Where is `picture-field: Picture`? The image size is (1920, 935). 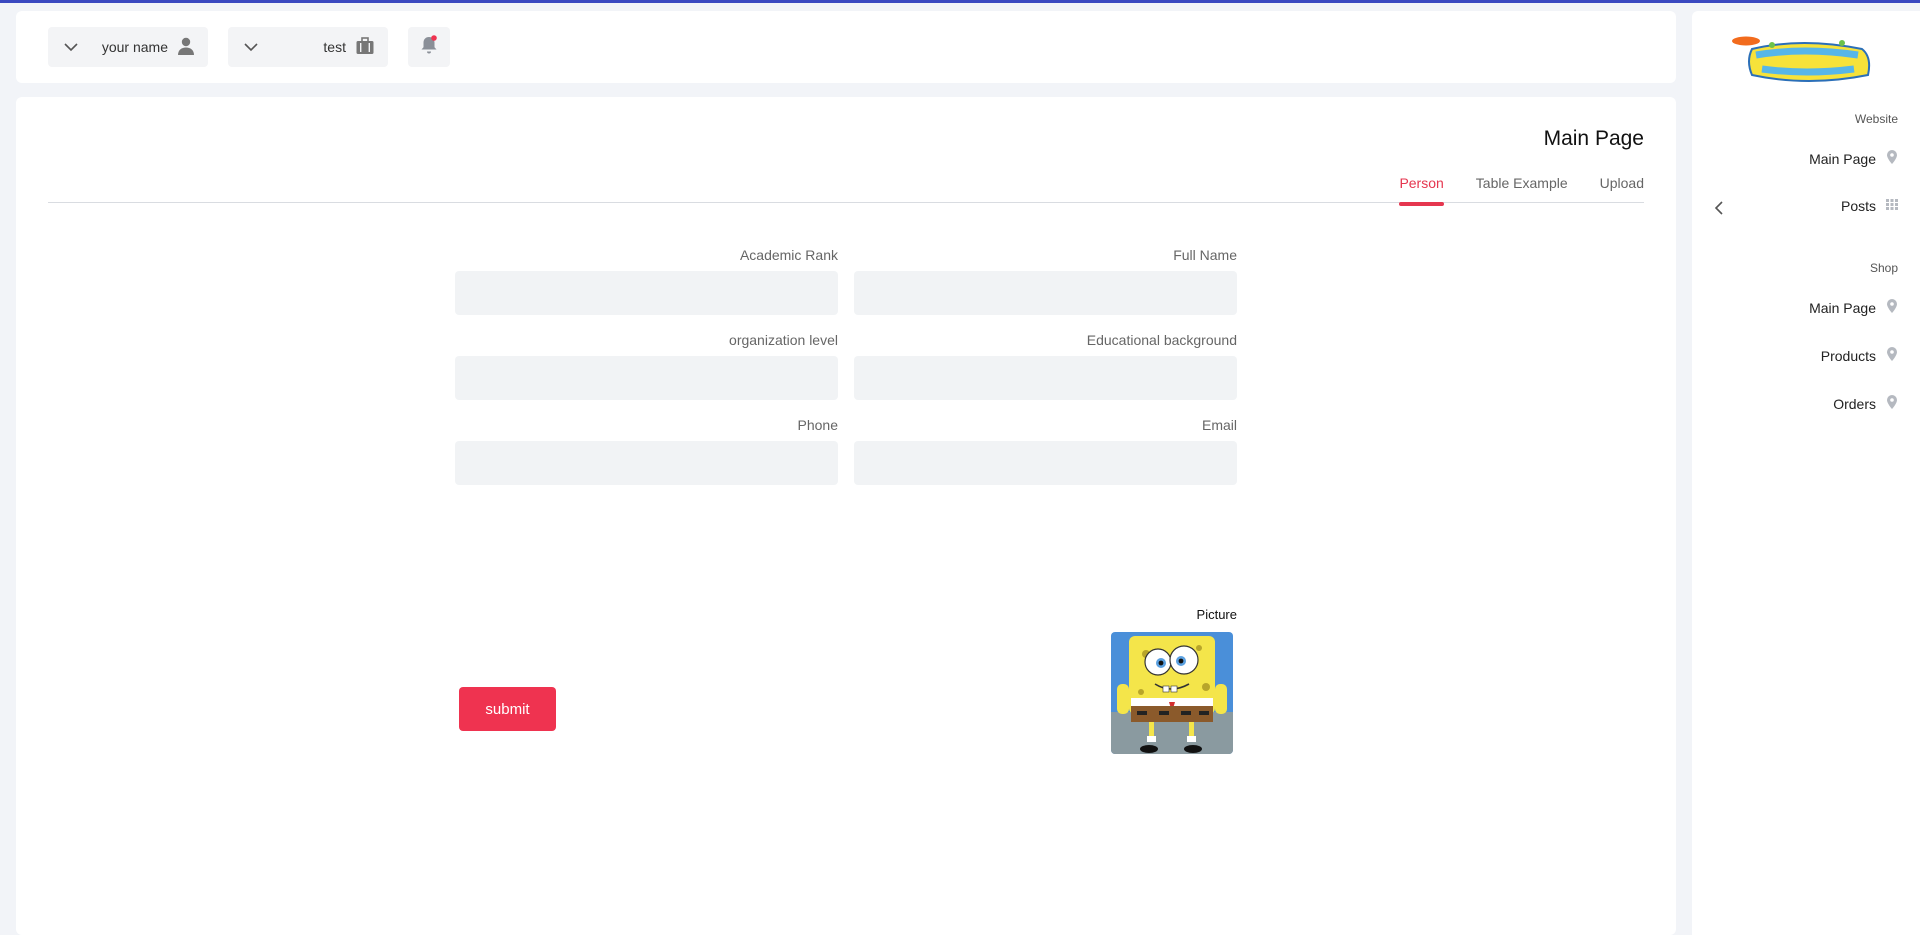 picture-field: Picture is located at coordinates (1171, 680).